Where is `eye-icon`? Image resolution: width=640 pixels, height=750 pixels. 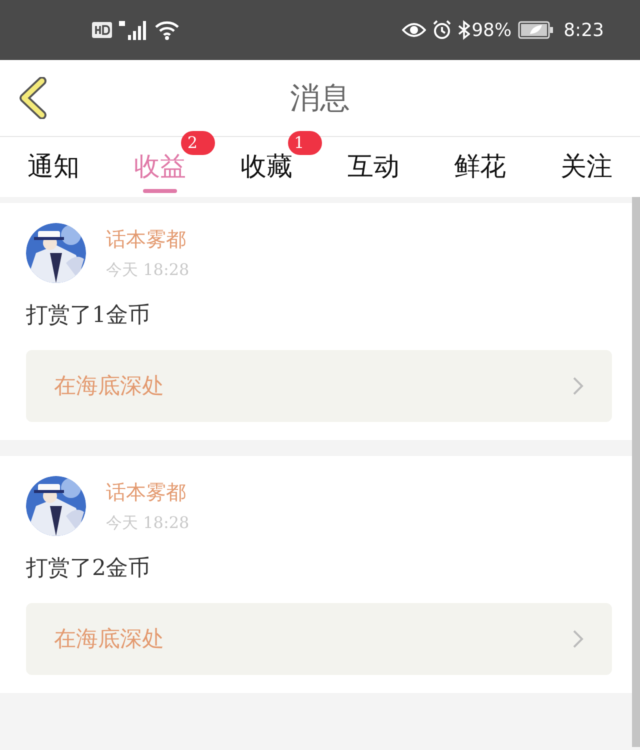 eye-icon is located at coordinates (414, 30).